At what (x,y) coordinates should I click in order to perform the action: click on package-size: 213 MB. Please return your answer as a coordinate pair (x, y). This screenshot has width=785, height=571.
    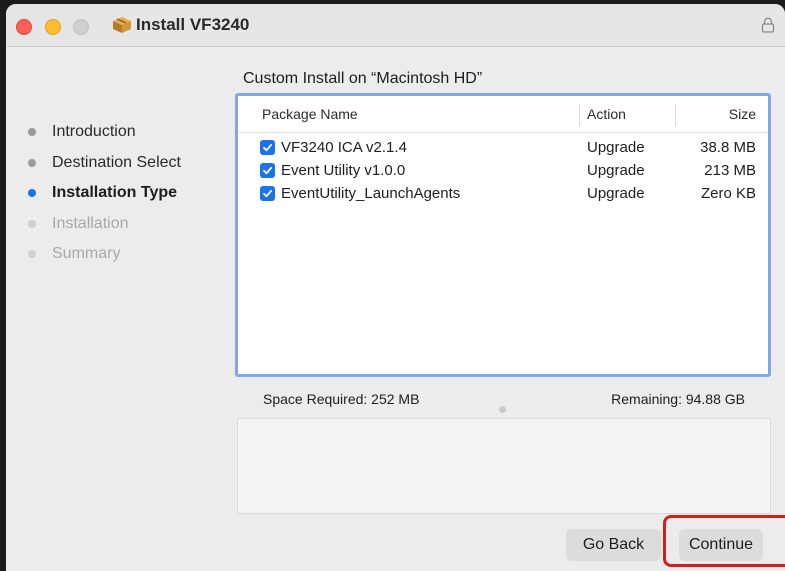
    Looking at the image, I should click on (730, 170).